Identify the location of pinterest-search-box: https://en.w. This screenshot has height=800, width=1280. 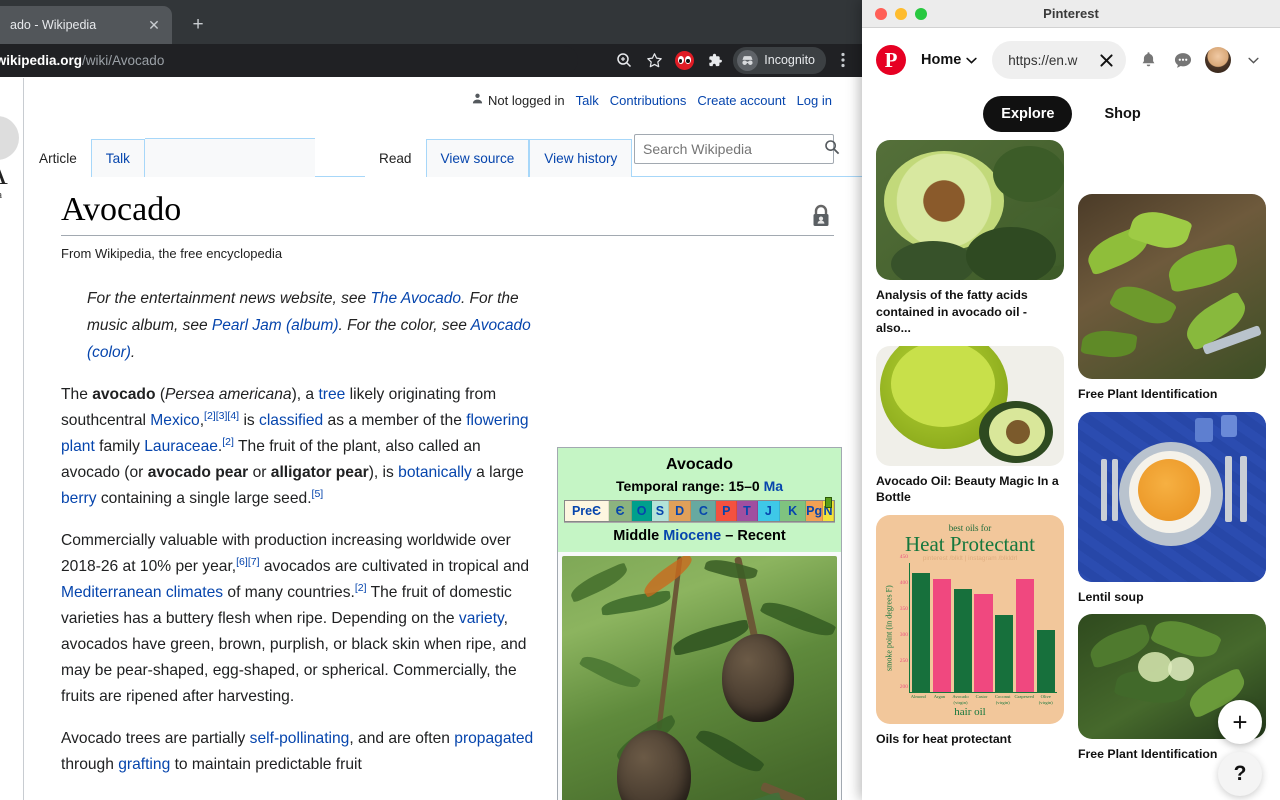
(1059, 60).